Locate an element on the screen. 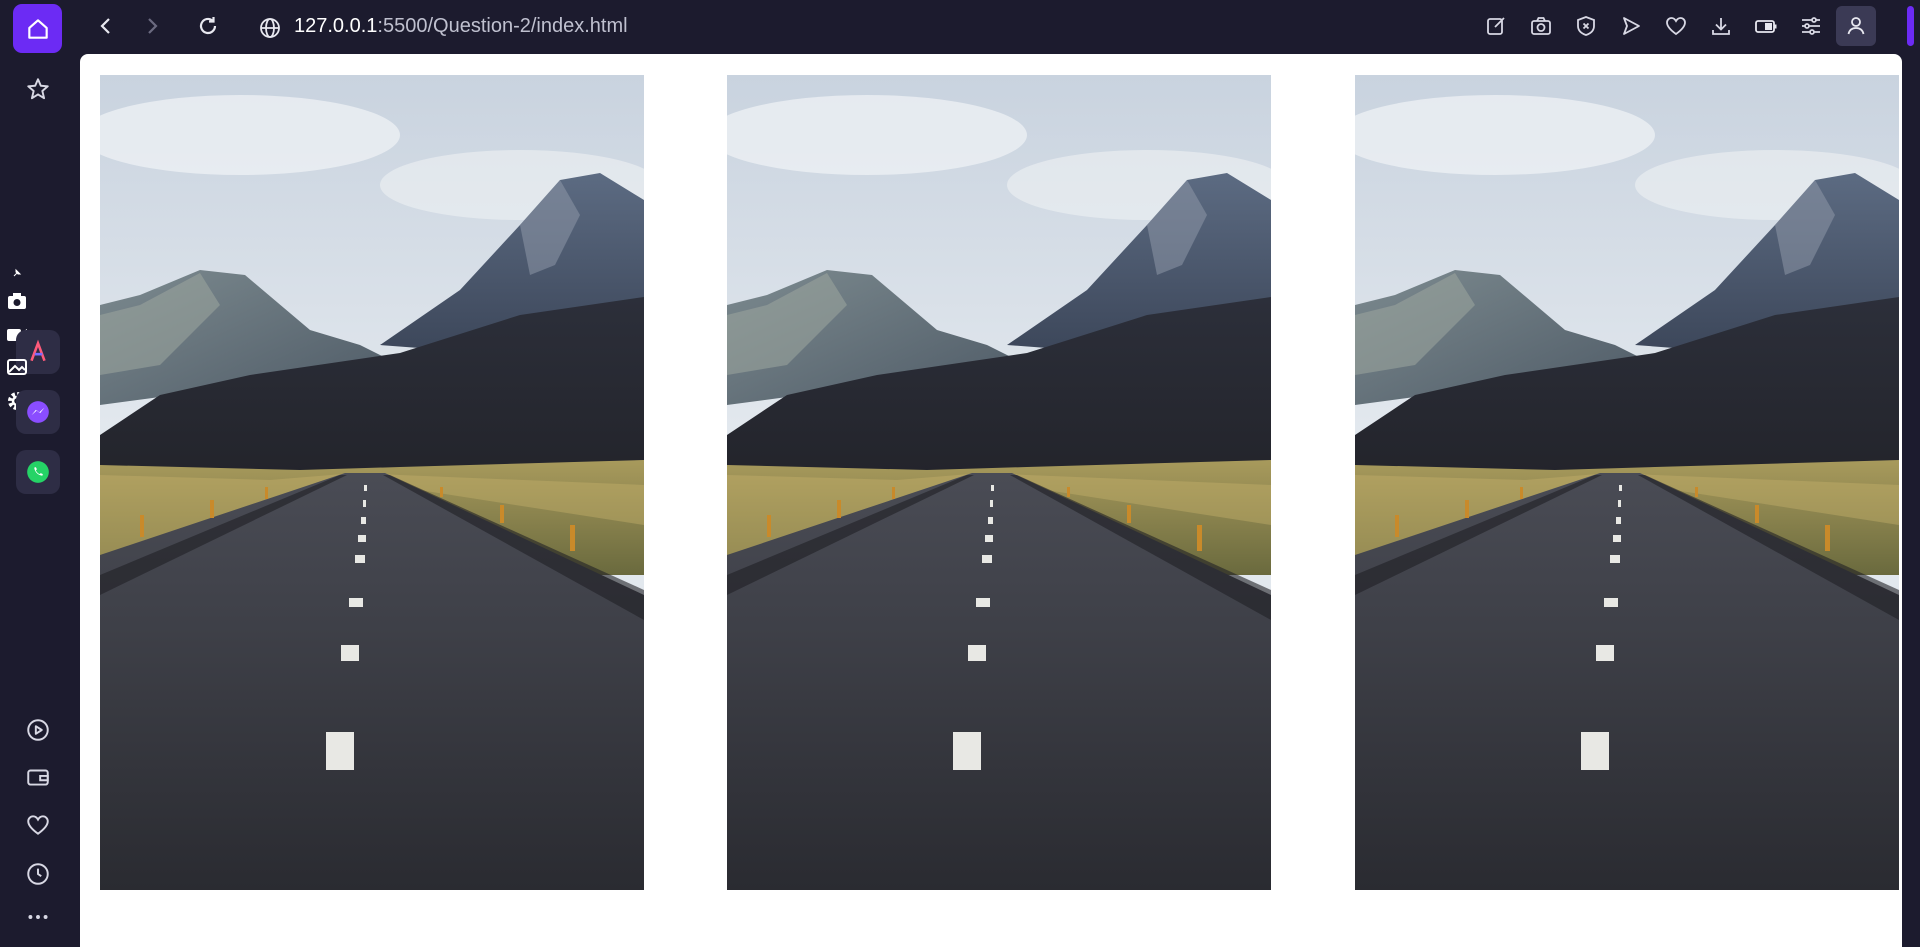 The height and width of the screenshot is (947, 1920). send-icon is located at coordinates (1631, 26).